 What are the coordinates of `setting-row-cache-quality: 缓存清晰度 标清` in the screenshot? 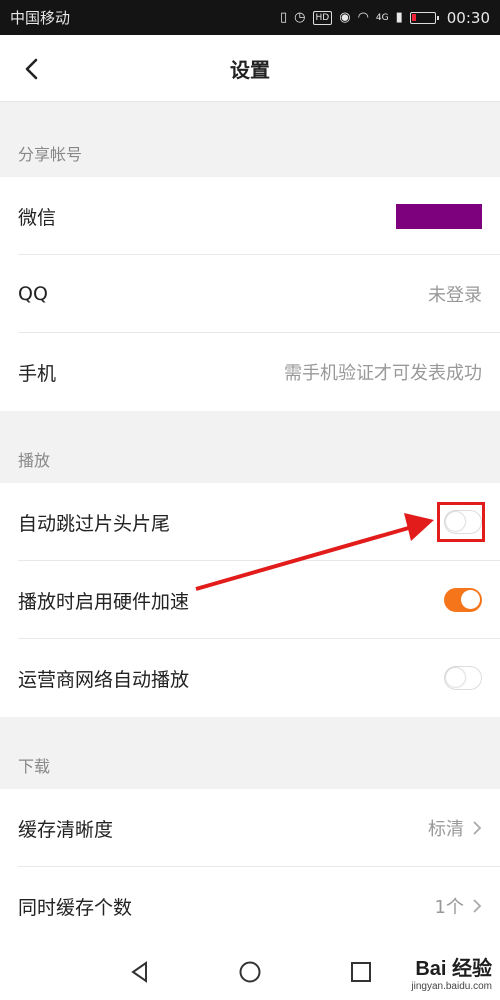 It's located at (250, 828).